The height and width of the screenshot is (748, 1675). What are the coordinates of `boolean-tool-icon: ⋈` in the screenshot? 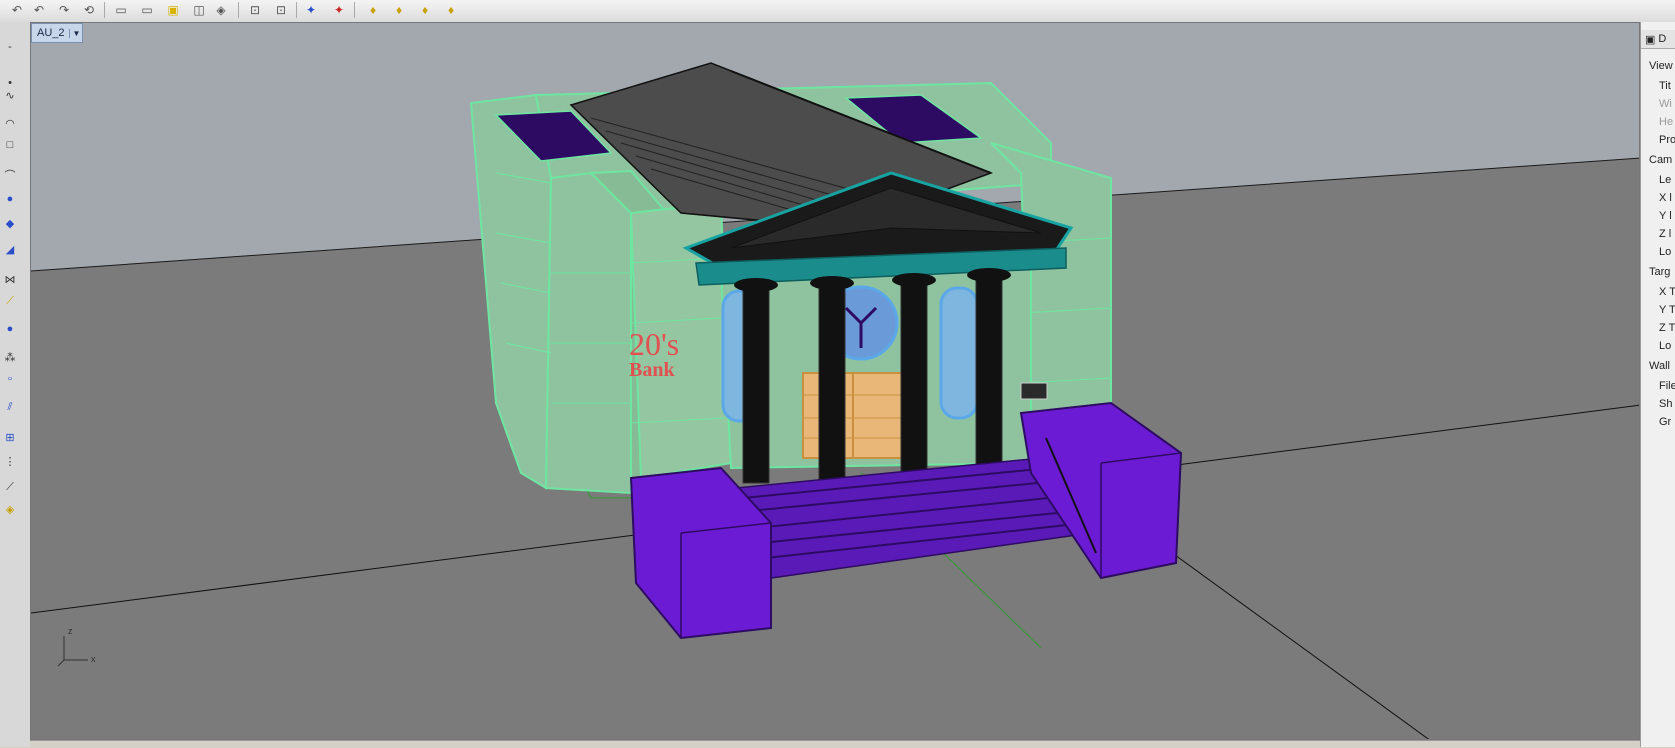 It's located at (10, 279).